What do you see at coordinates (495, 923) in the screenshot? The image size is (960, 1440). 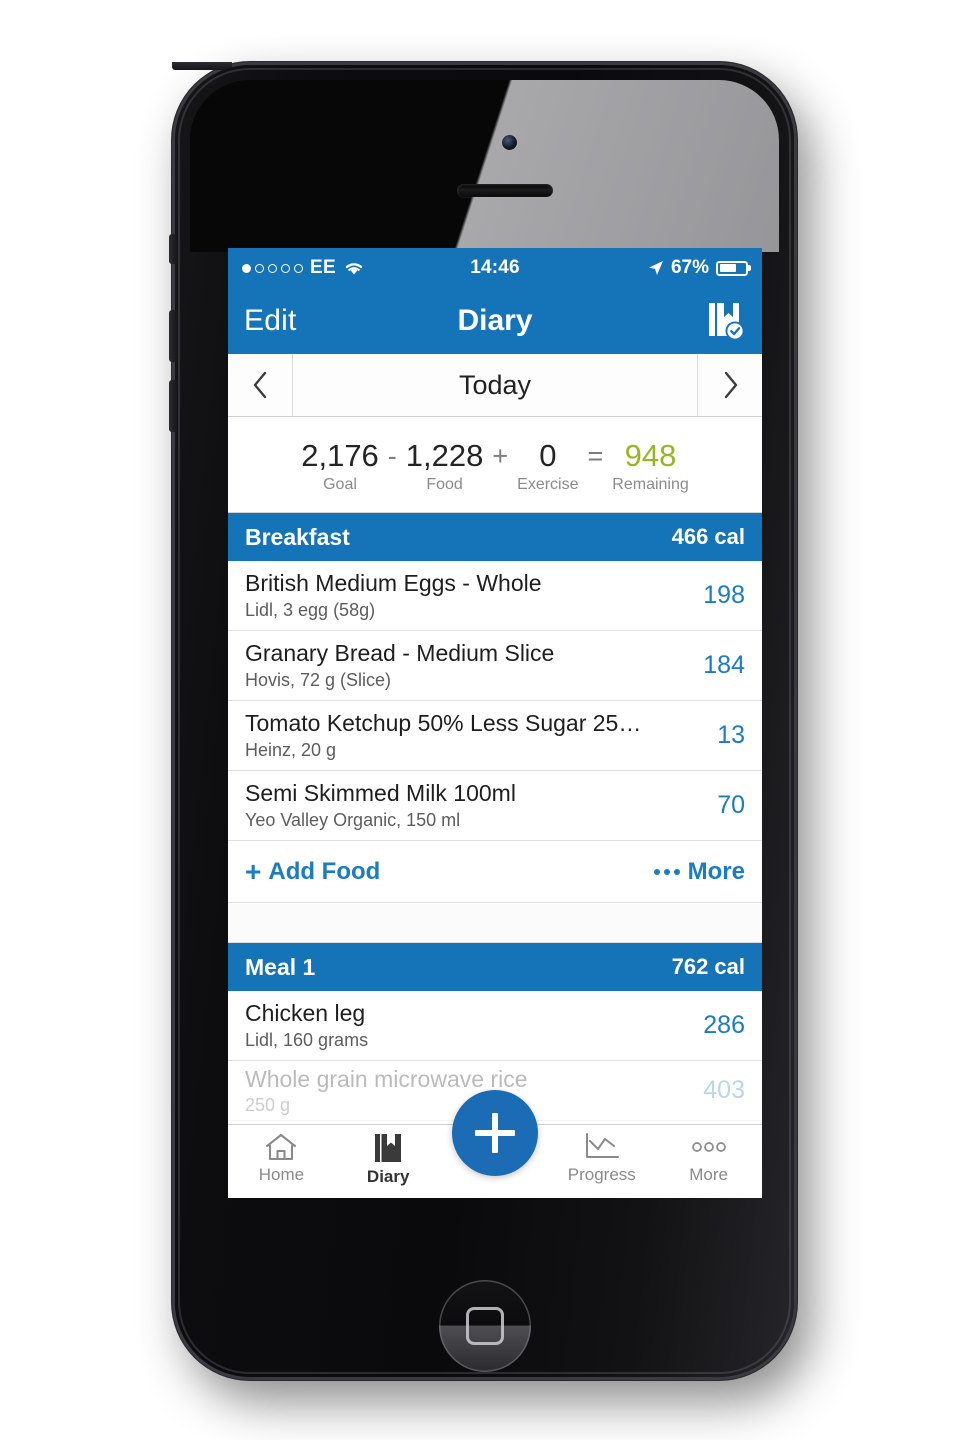 I see `section-spacer` at bounding box center [495, 923].